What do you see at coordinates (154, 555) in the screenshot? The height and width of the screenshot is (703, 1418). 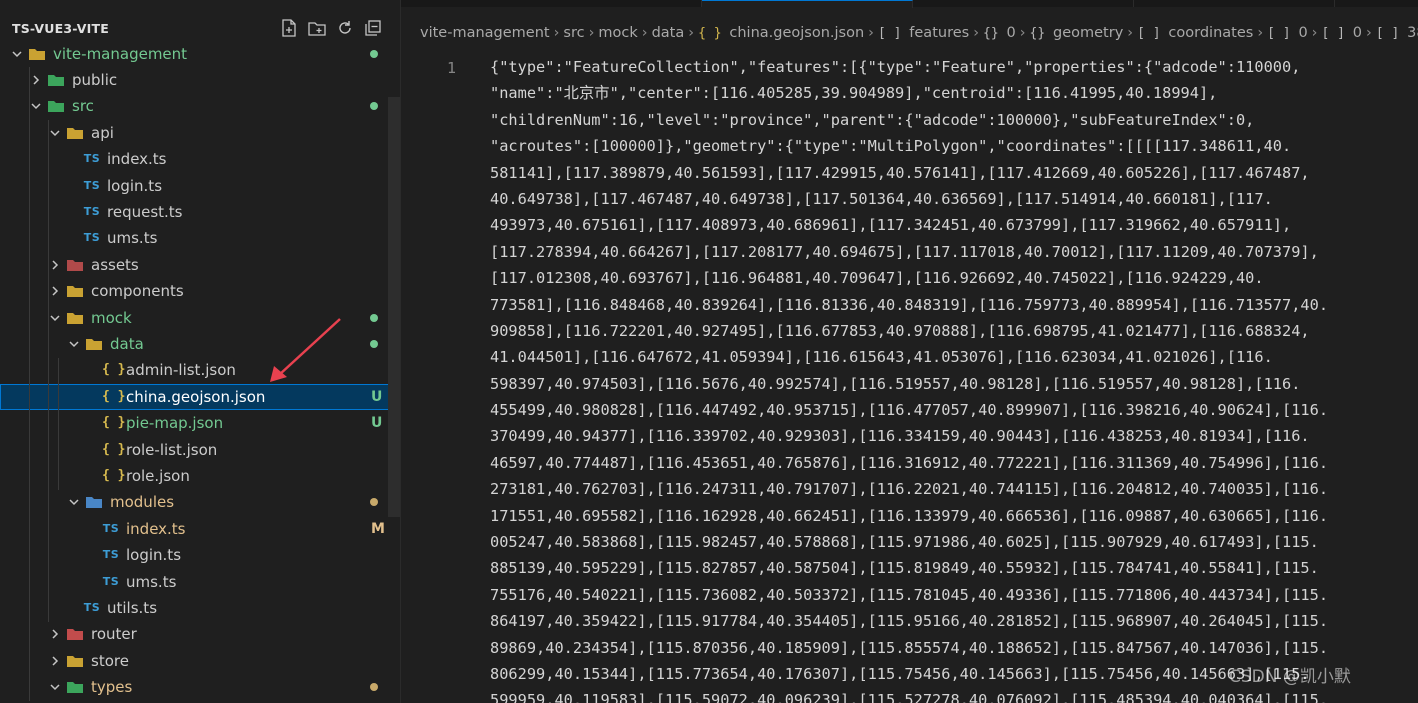 I see `tree-item-label: login.ts` at bounding box center [154, 555].